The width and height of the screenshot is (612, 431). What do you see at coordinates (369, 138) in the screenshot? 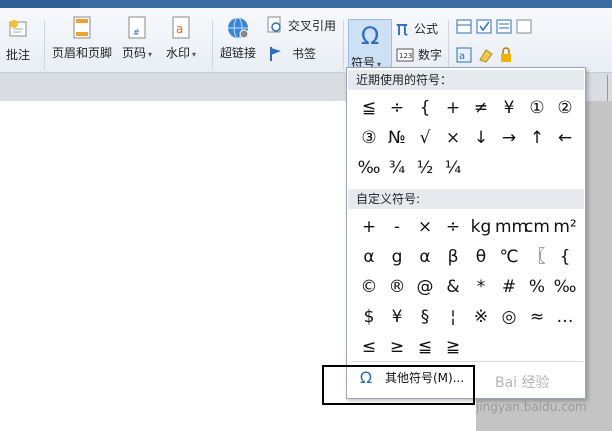
I see `symbol-cell: ③` at bounding box center [369, 138].